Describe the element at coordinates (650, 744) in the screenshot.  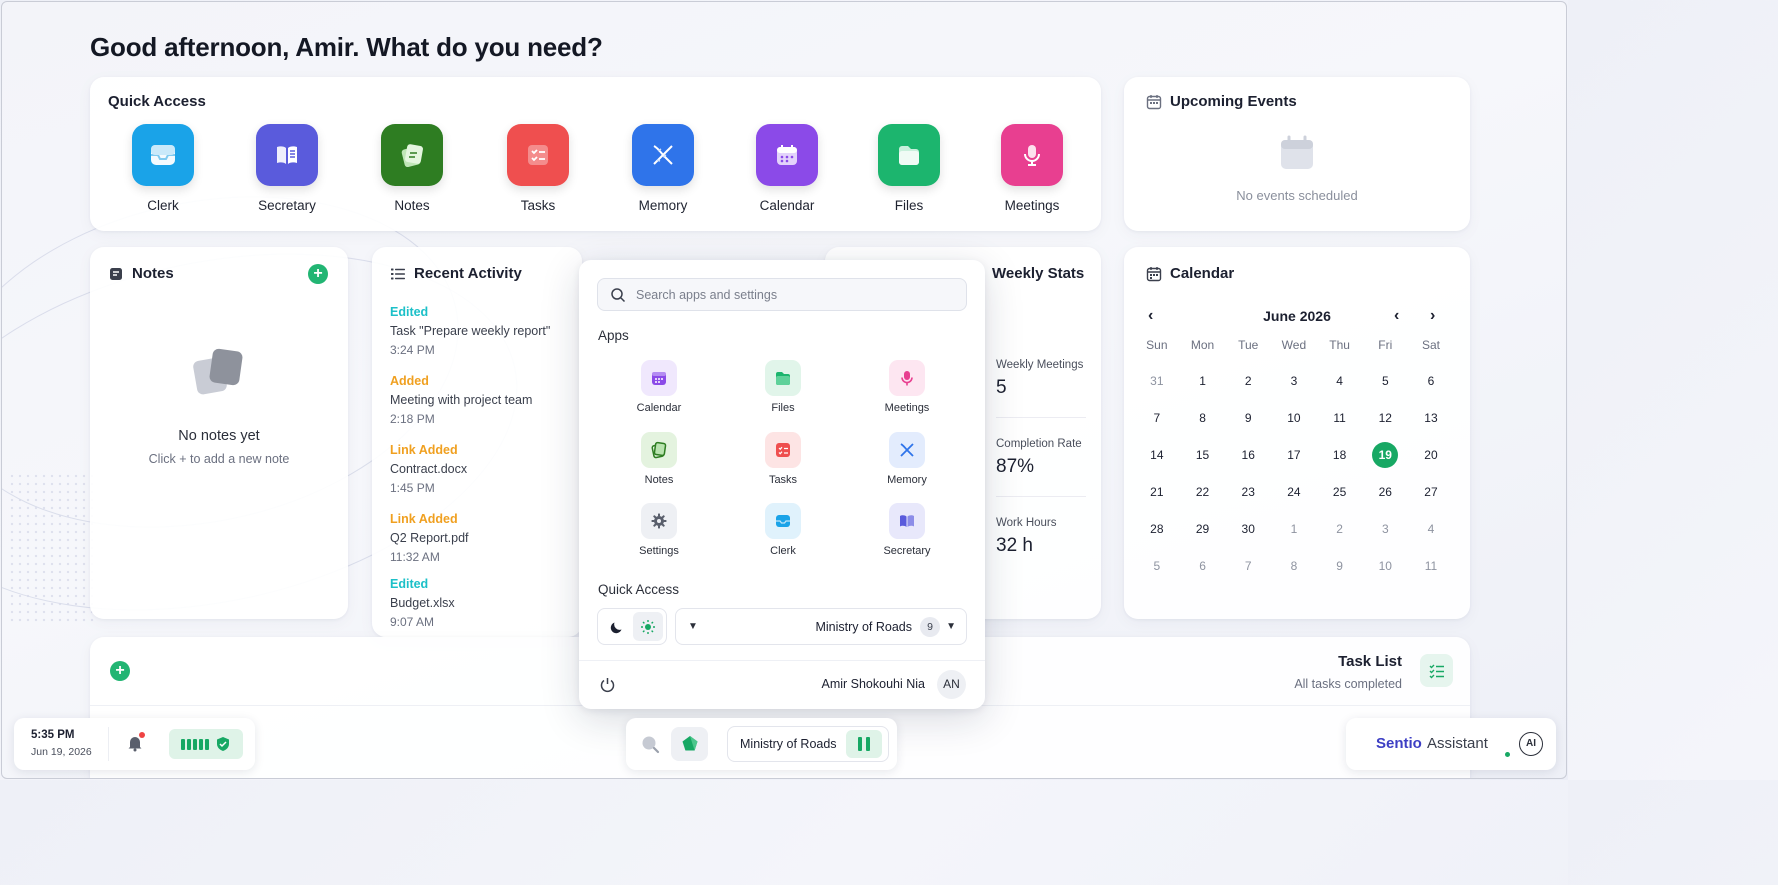
I see `search-icon` at that location.